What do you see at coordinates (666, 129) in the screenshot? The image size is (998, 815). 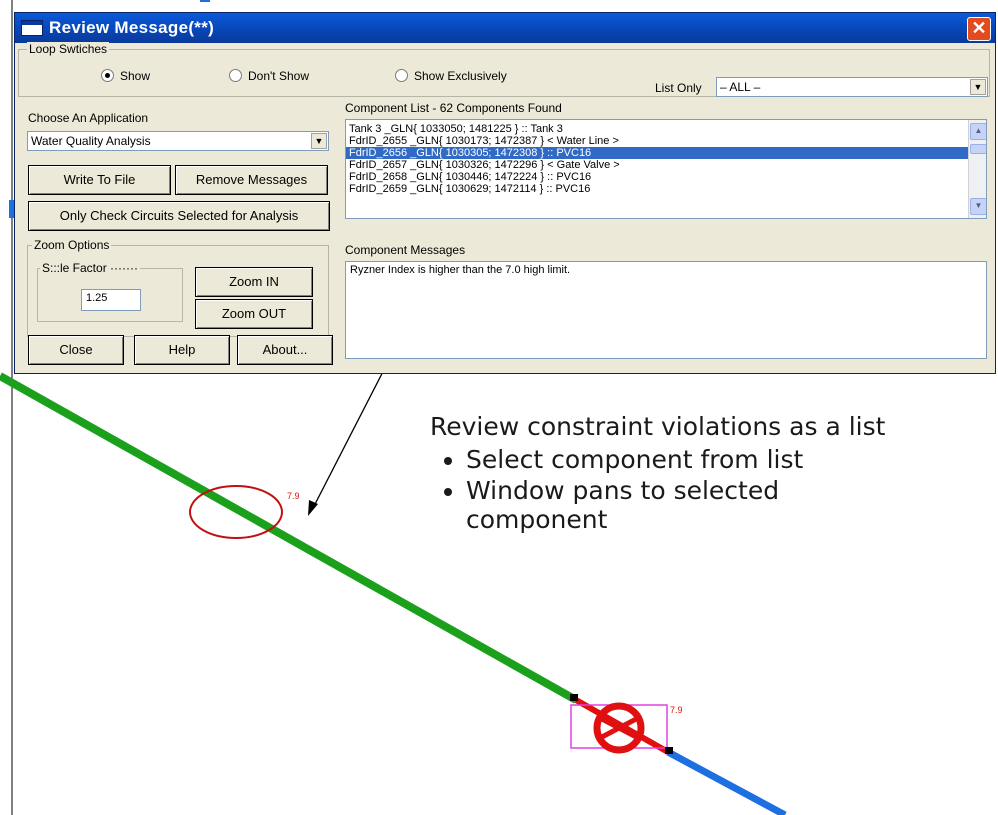 I see `list-item: Tank 3 _GLN{ 1033050; 1481225 } :` at bounding box center [666, 129].